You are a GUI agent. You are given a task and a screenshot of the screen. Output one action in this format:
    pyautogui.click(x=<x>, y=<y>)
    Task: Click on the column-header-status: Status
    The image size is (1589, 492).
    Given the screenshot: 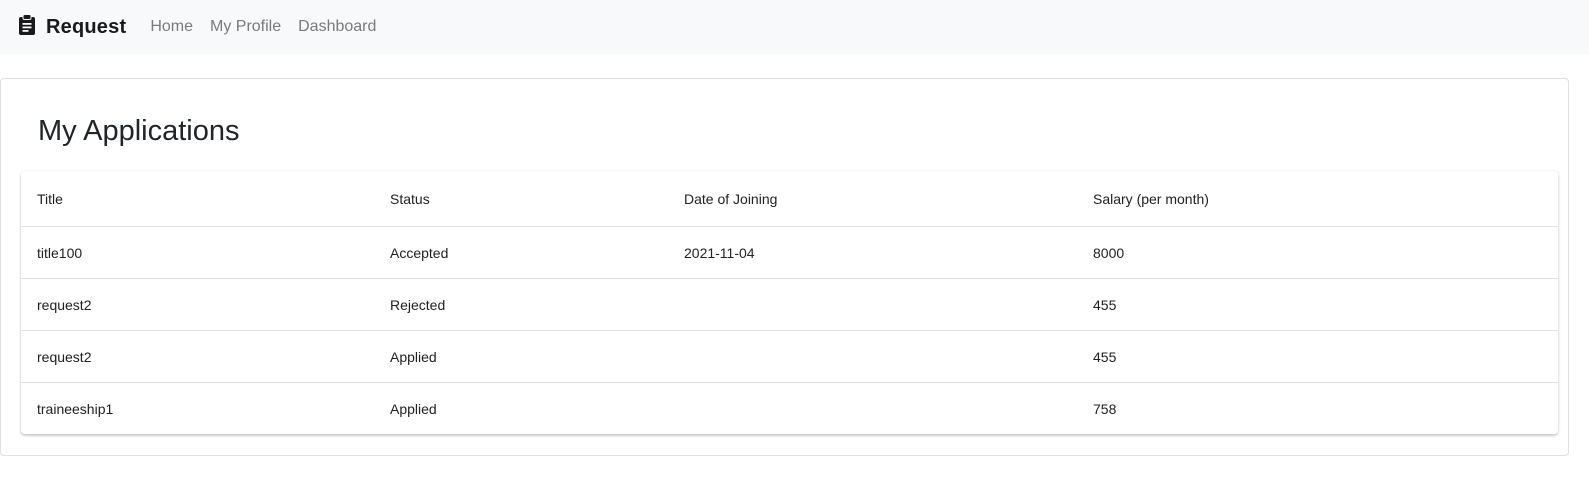 What is the action you would take?
    pyautogui.click(x=521, y=199)
    